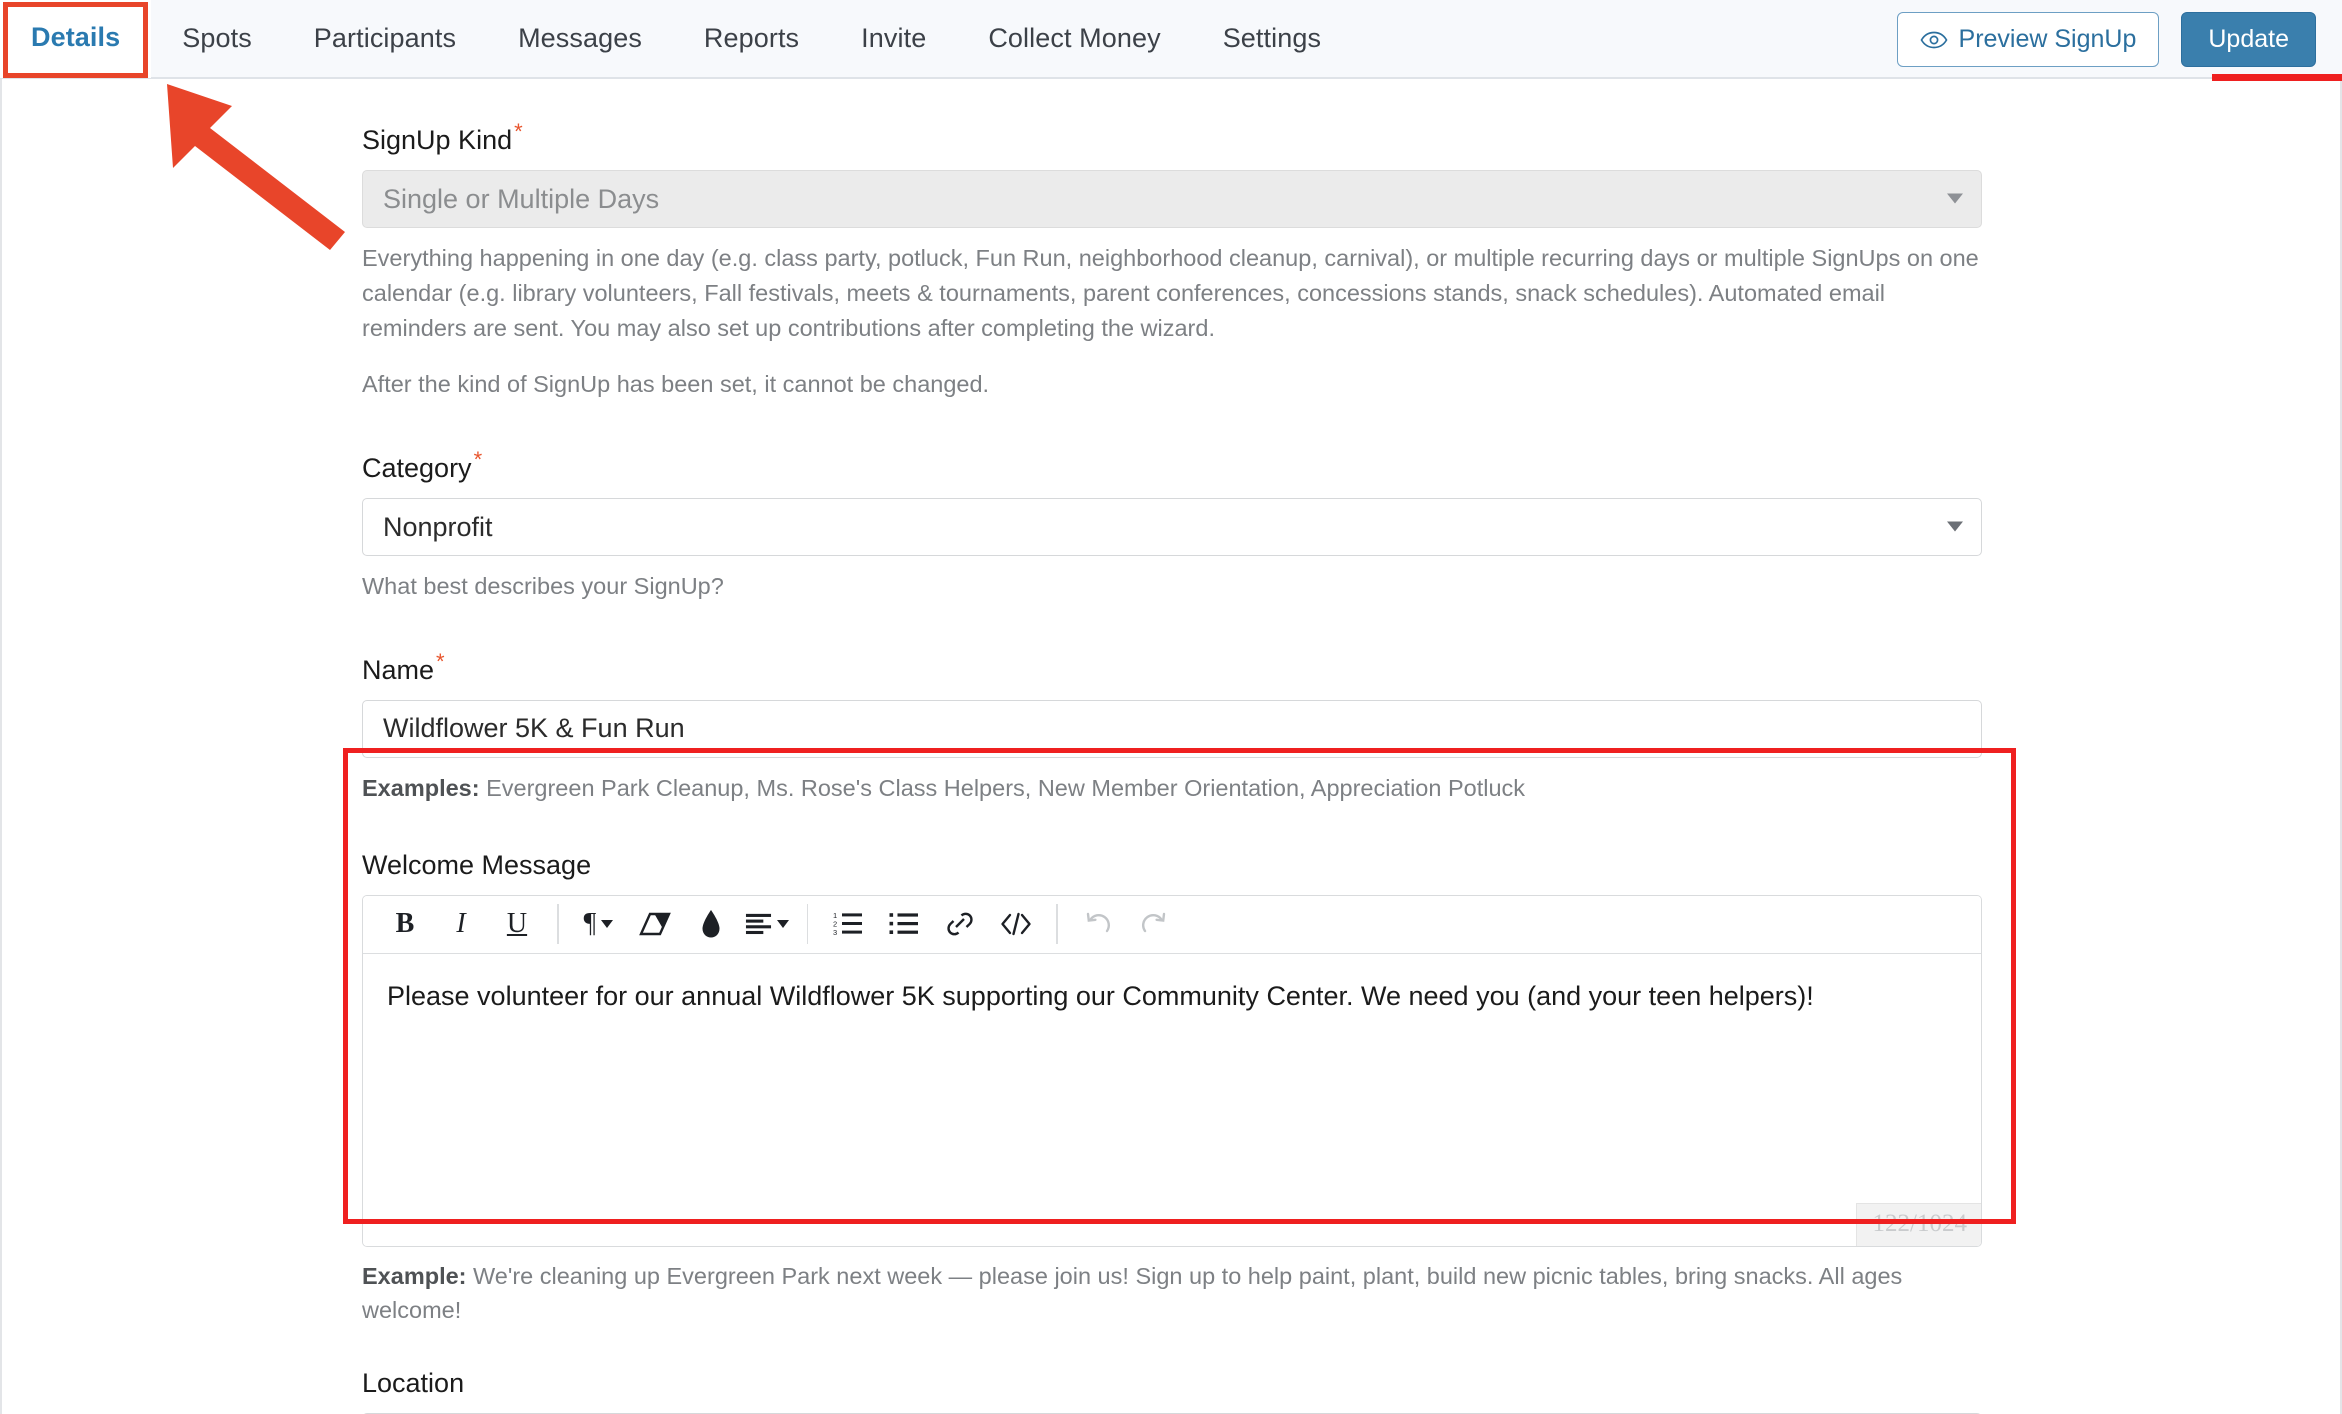  What do you see at coordinates (655, 924) in the screenshot?
I see `clear-formatting-eraser-icon` at bounding box center [655, 924].